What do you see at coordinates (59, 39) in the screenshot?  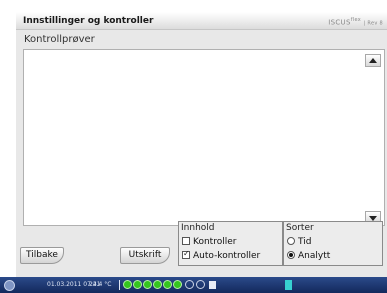 I see `page-subtitle: Kontrollprøver` at bounding box center [59, 39].